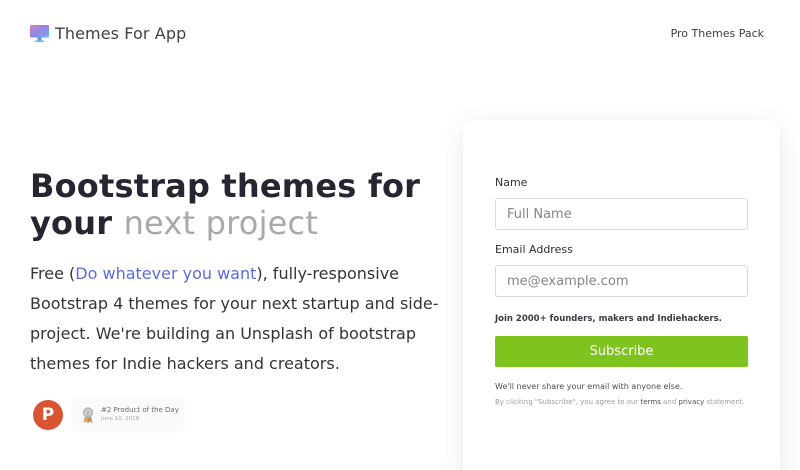 The image size is (800, 470). Describe the element at coordinates (717, 33) in the screenshot. I see `nav-link-pro-themes: Pro Themes Pack` at that location.